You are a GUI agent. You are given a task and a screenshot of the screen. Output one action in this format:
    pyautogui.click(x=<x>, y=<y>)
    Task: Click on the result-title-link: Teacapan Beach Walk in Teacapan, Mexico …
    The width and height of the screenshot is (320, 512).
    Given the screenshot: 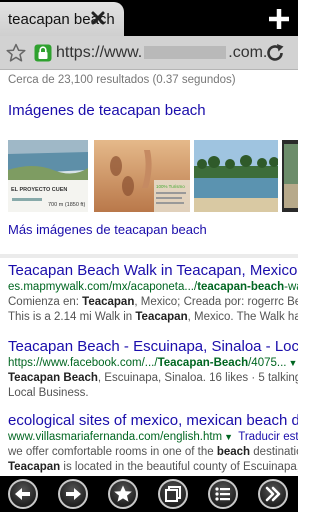 What is the action you would take?
    pyautogui.click(x=153, y=271)
    